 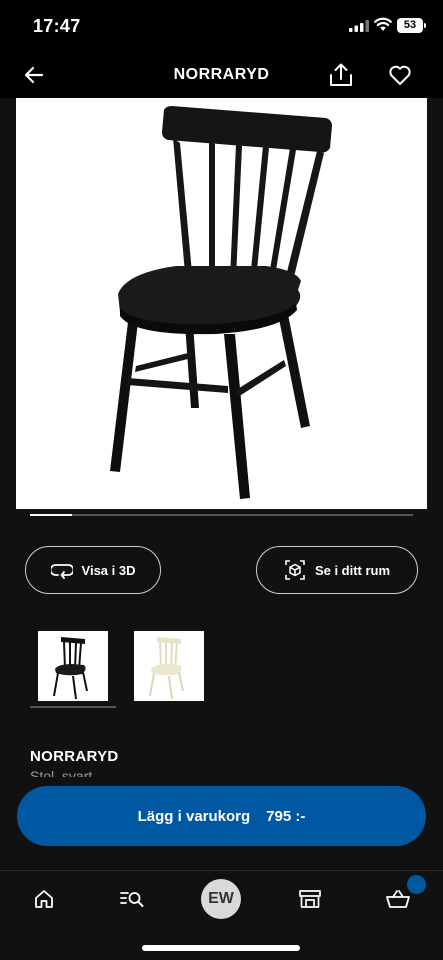 I want to click on home-indicator, so click(x=221, y=948).